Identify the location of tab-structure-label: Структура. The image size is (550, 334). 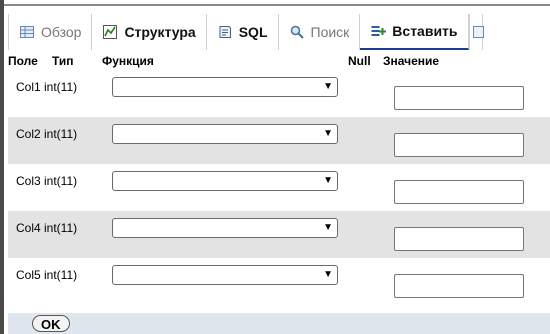
(160, 32).